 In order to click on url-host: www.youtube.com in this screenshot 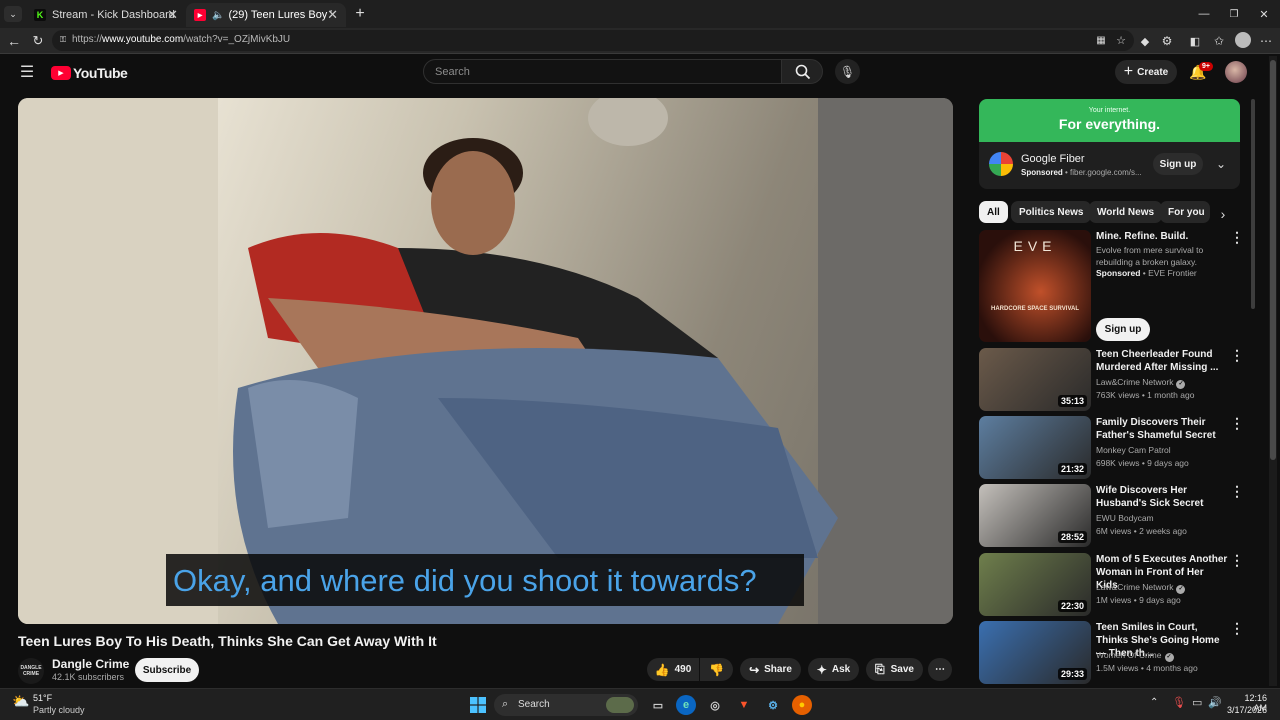, I will do `click(143, 39)`.